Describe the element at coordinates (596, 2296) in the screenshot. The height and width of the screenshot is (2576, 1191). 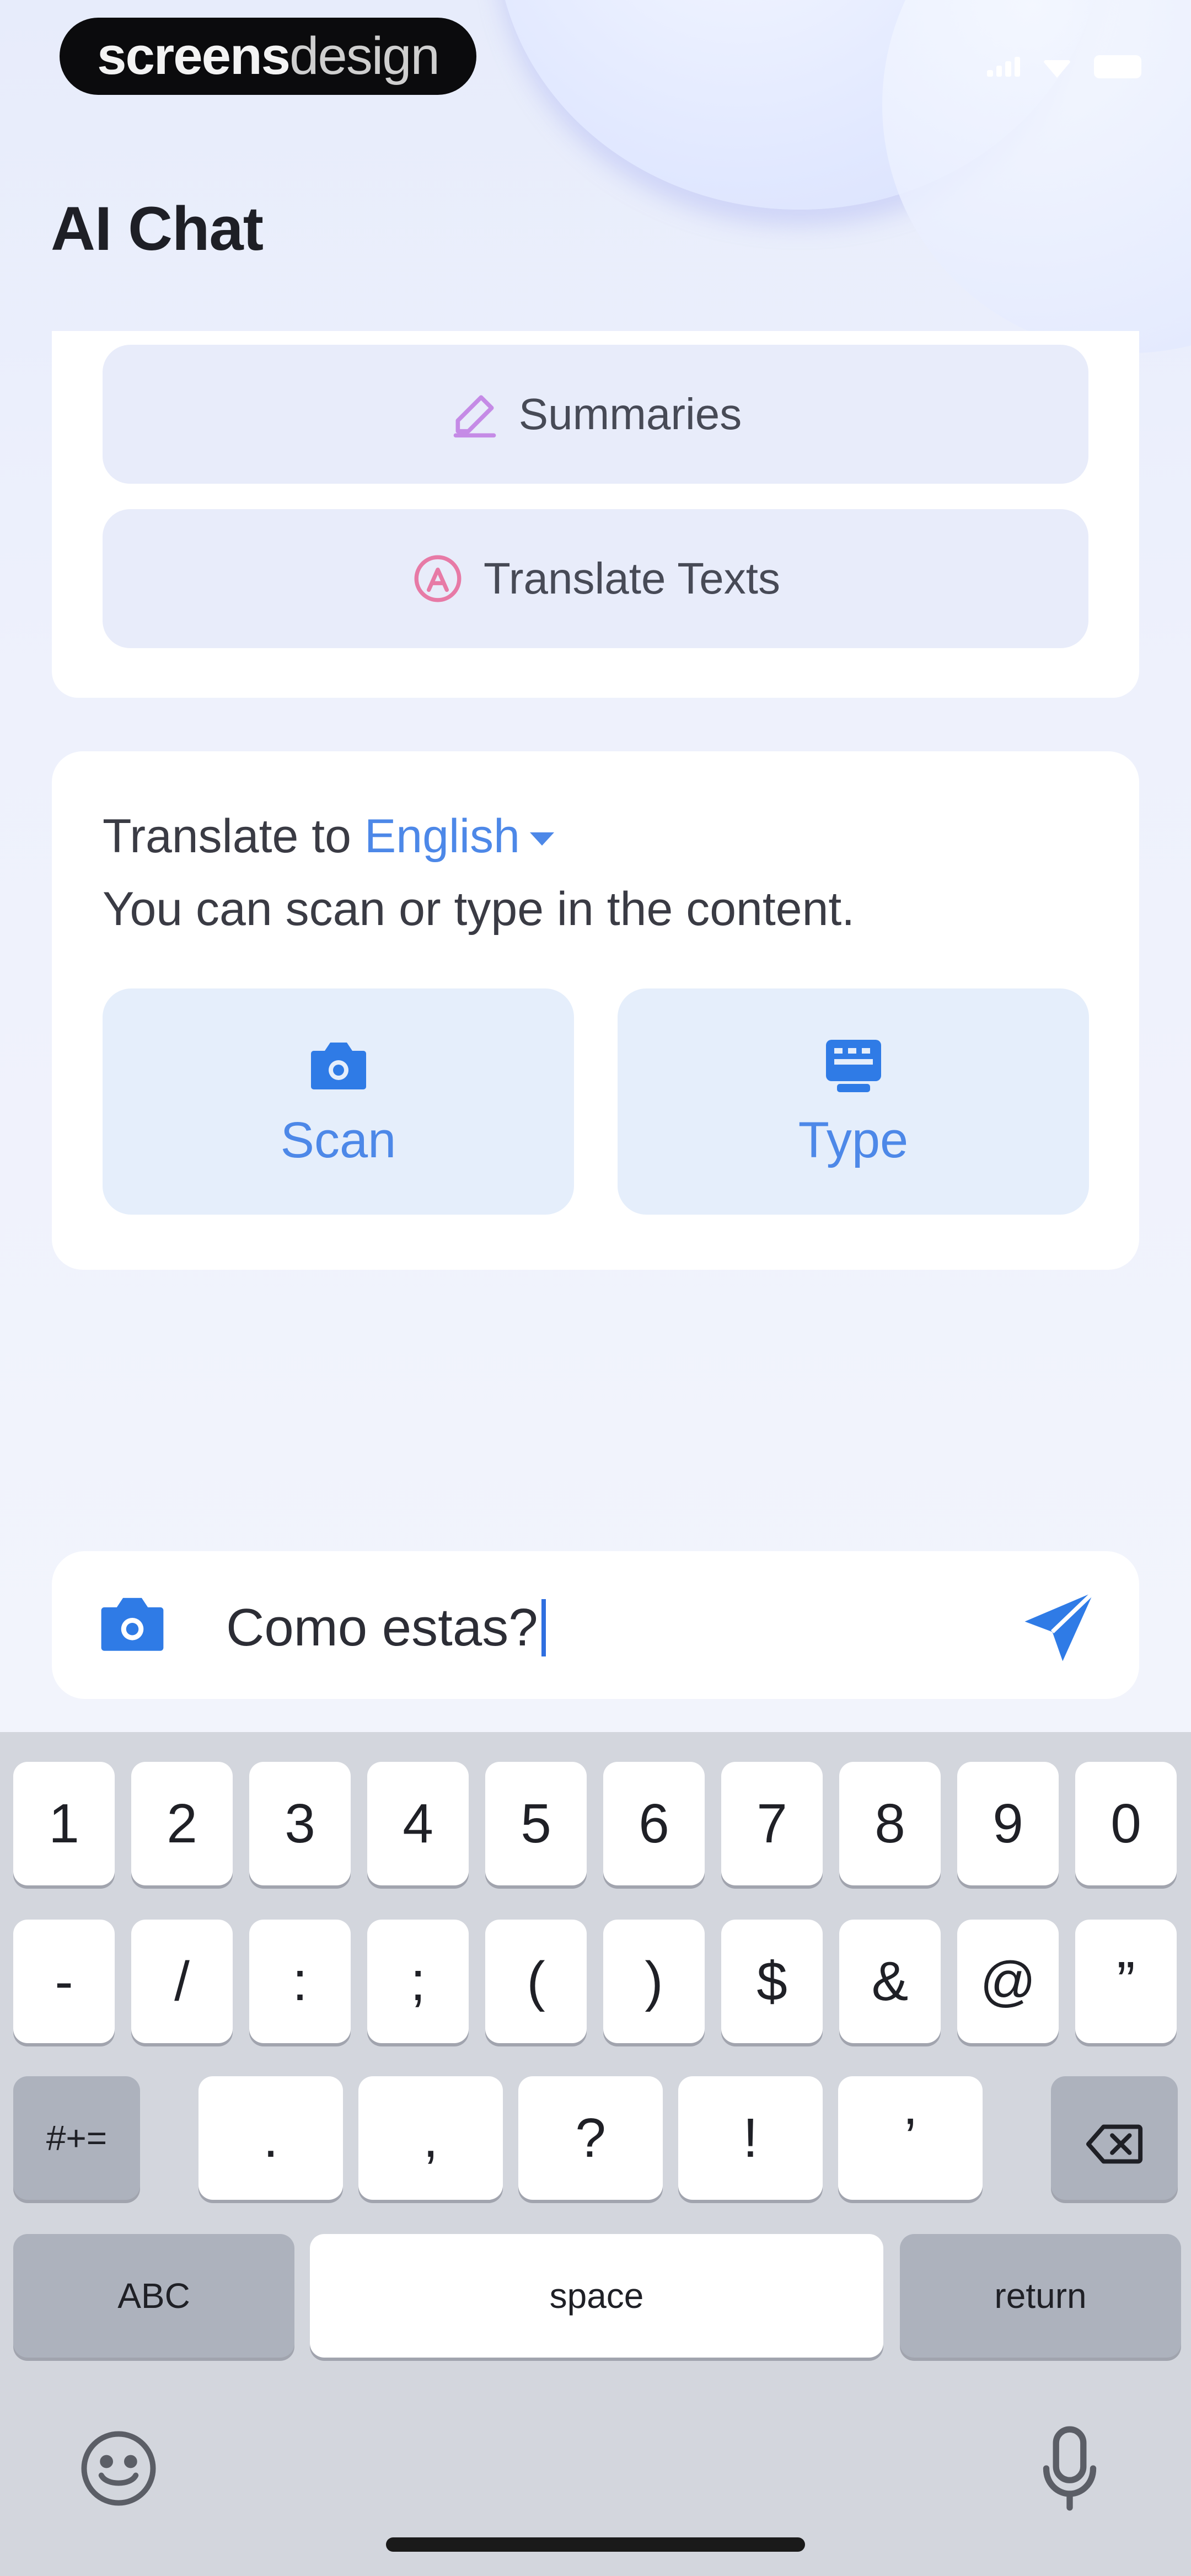
I see `key-space: space` at that location.